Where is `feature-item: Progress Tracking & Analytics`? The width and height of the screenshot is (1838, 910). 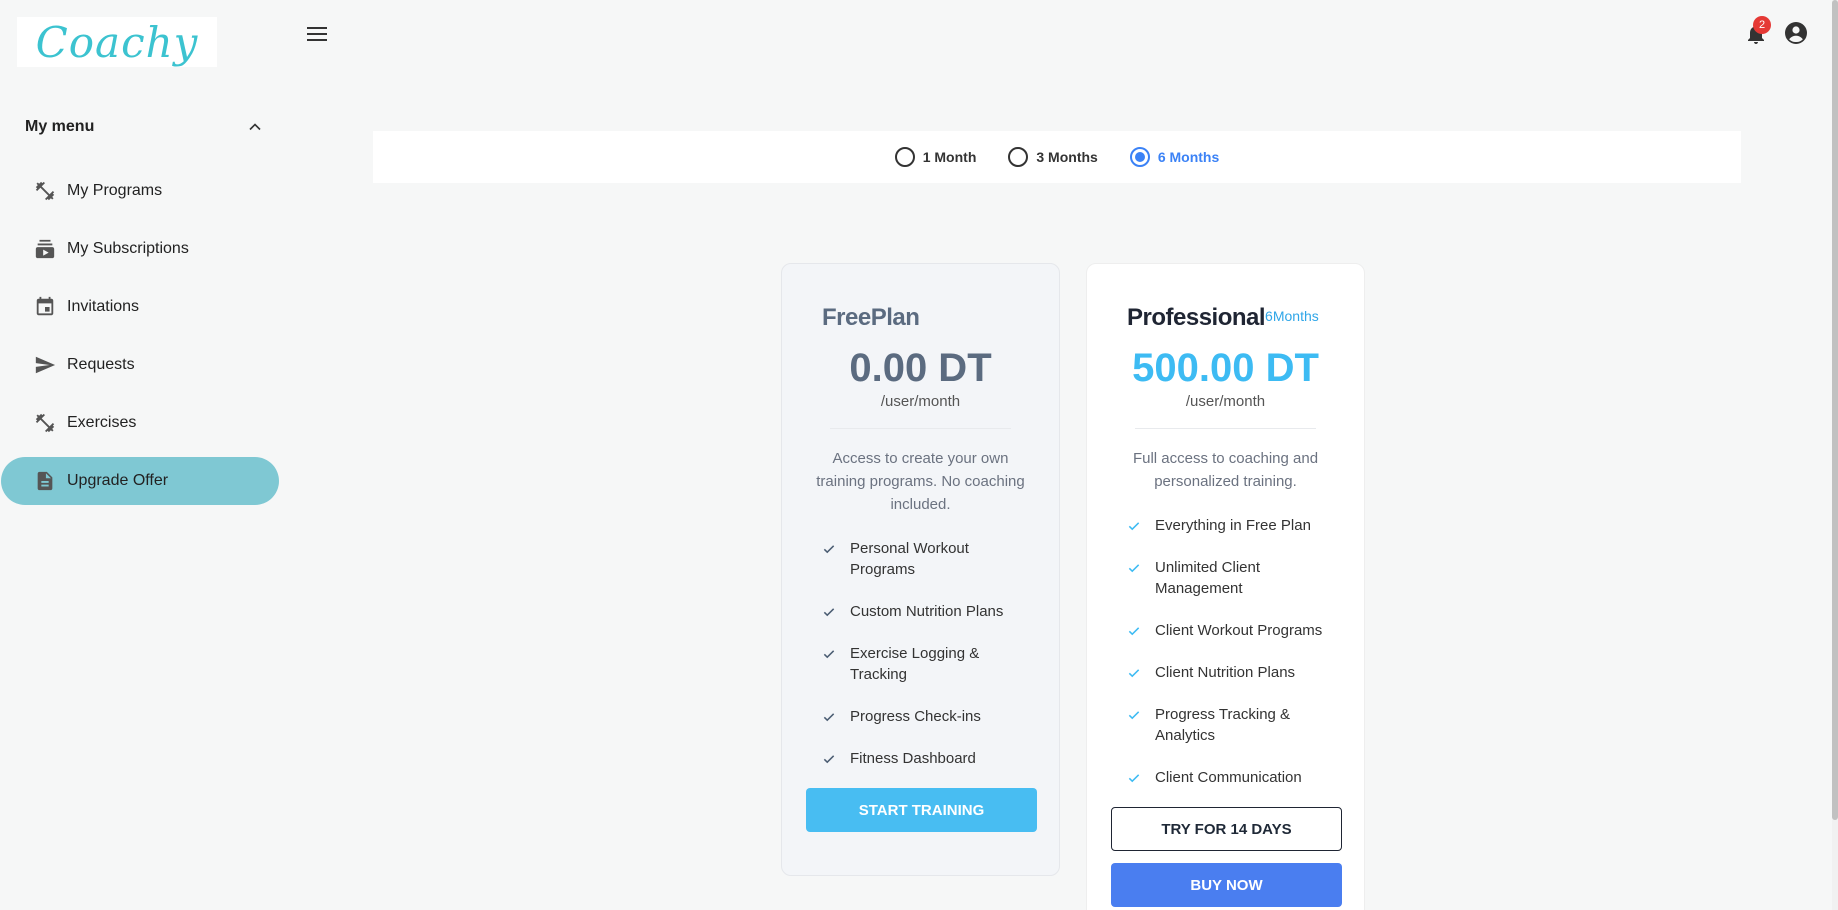
feature-item: Progress Tracking & Analytics is located at coordinates (1233, 725).